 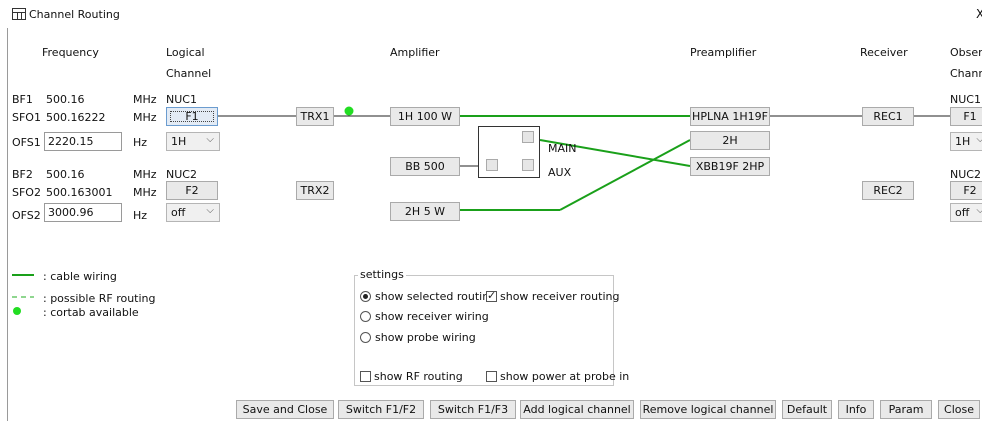 I want to click on bf1-label: BF1, so click(x=22, y=99).